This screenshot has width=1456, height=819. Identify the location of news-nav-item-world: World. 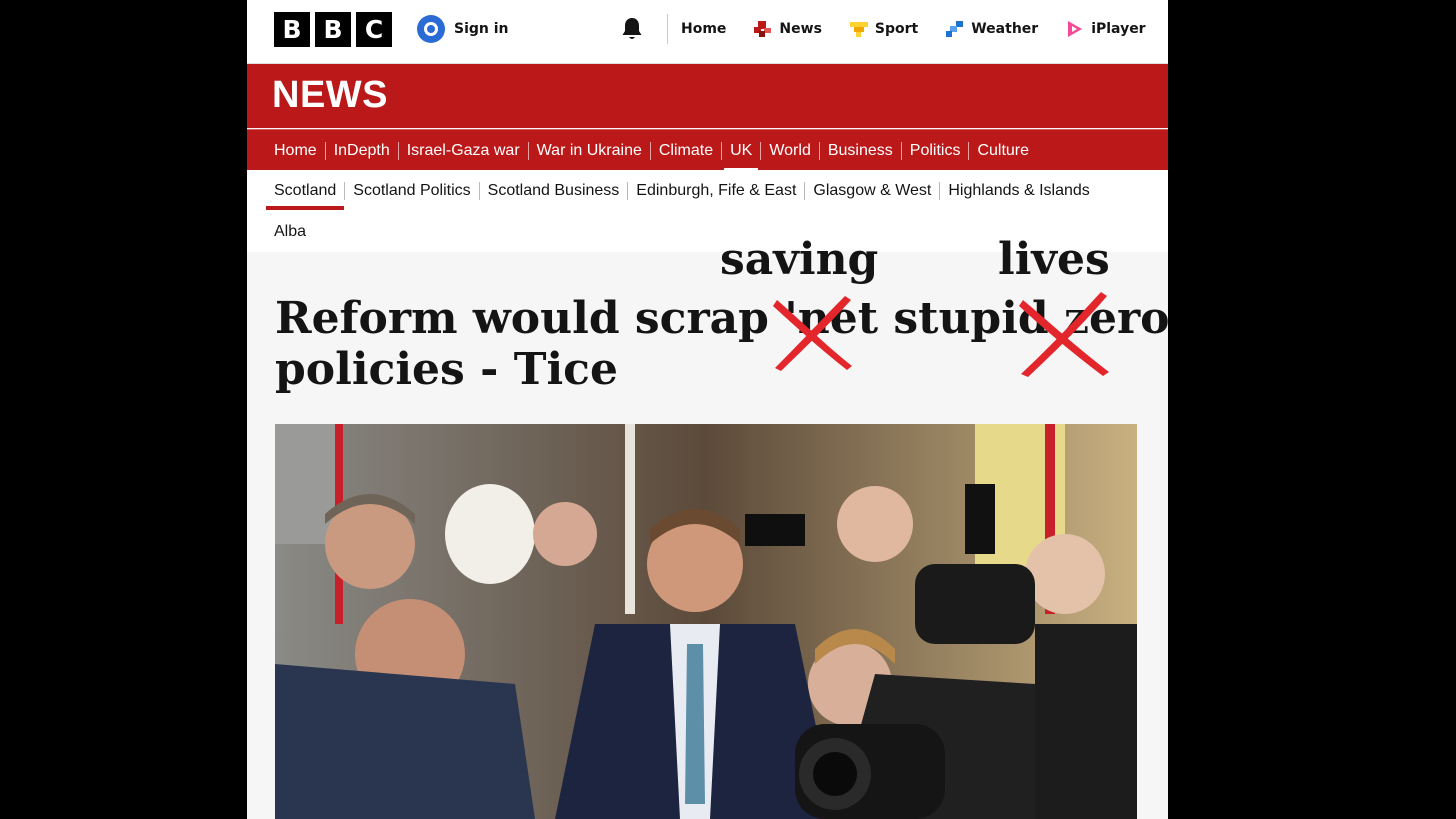
(790, 150).